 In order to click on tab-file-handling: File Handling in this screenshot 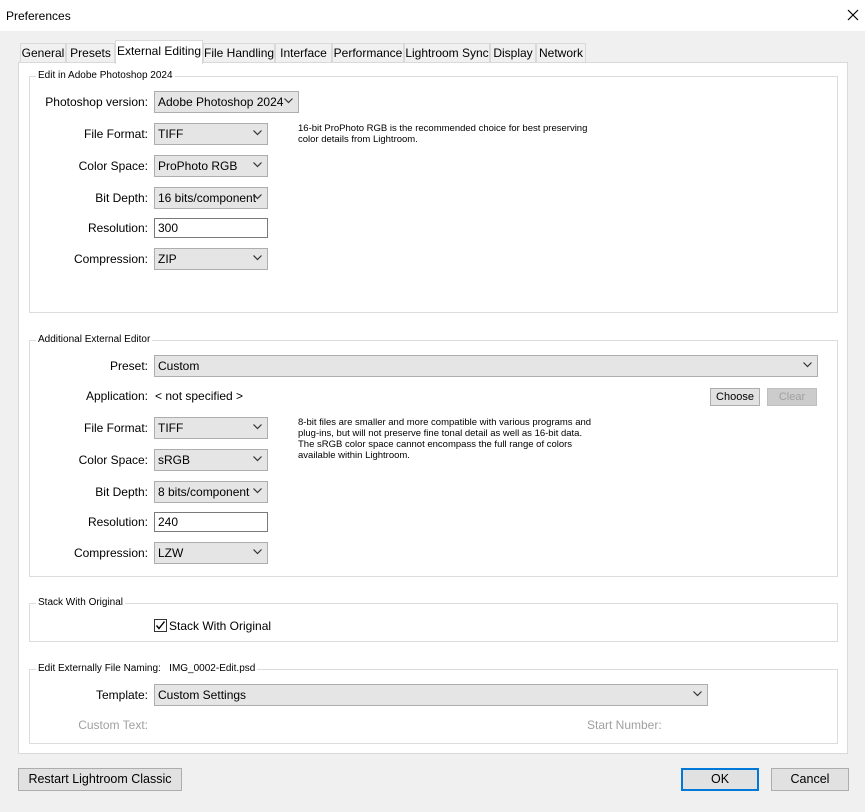, I will do `click(239, 52)`.